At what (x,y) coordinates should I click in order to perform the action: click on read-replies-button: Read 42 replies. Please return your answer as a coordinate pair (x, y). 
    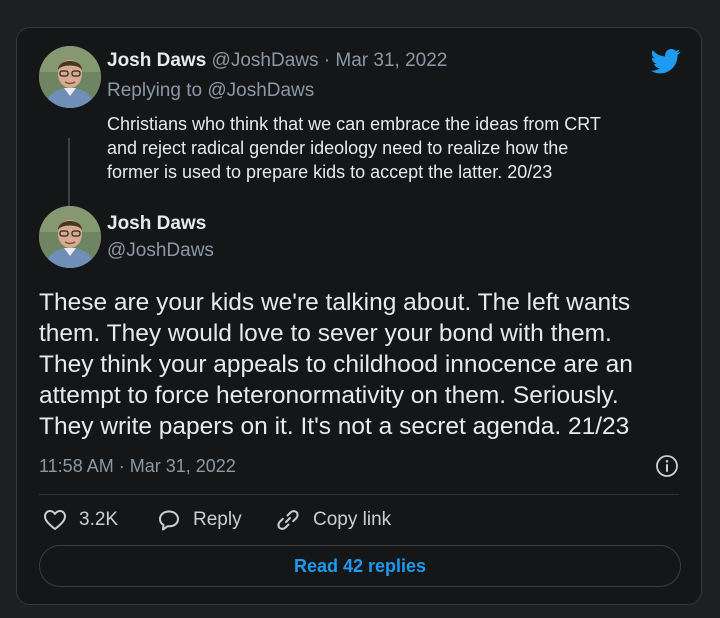
    Looking at the image, I should click on (360, 566).